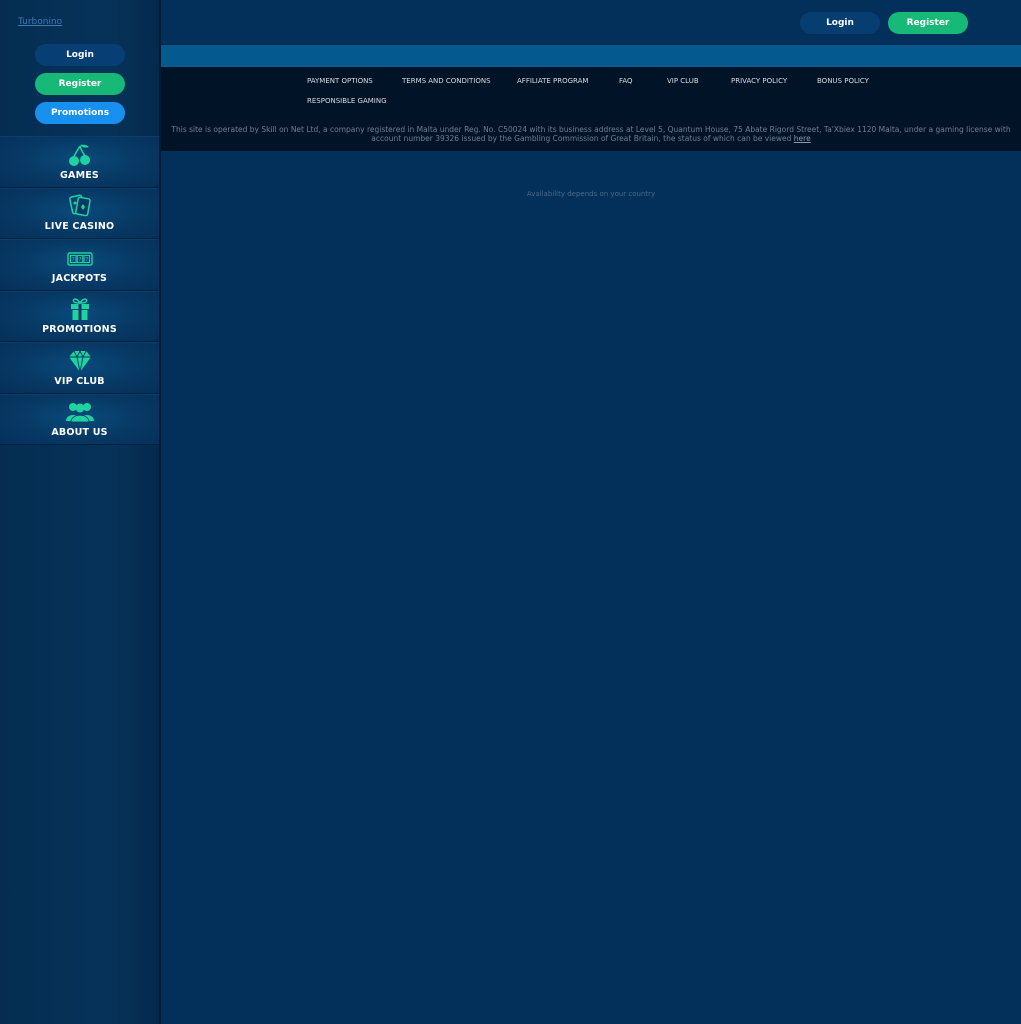 The height and width of the screenshot is (1024, 1021). What do you see at coordinates (79, 361) in the screenshot?
I see `diamond-icon` at bounding box center [79, 361].